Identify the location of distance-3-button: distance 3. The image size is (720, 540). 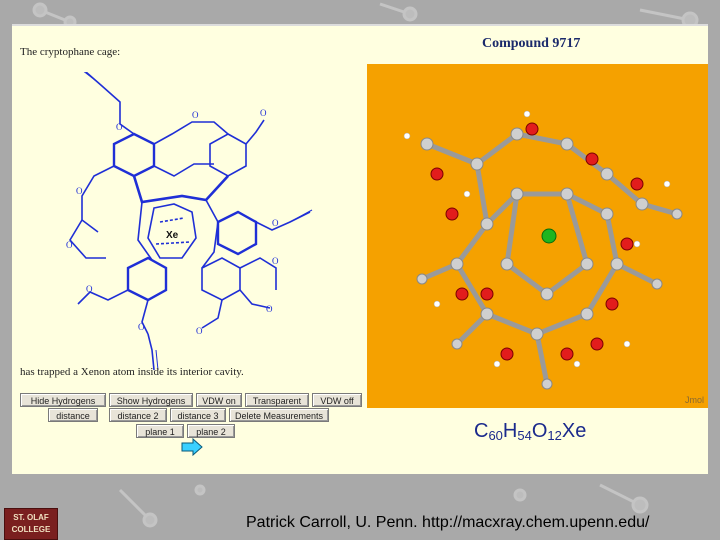
(198, 415).